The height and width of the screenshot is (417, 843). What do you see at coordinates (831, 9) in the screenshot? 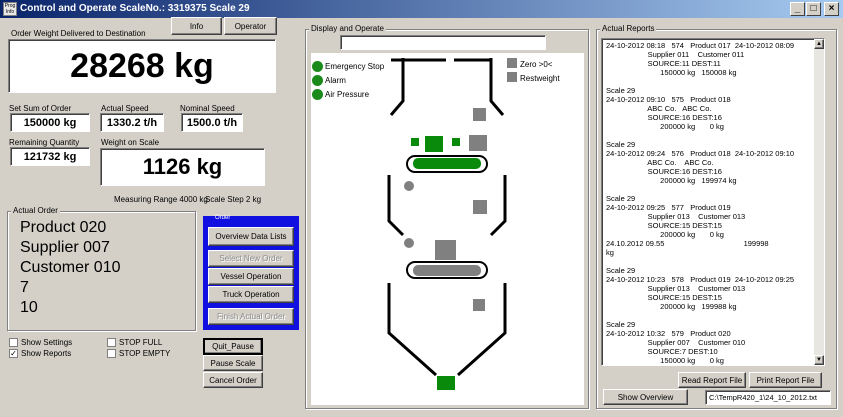
I see `close-button: ×` at bounding box center [831, 9].